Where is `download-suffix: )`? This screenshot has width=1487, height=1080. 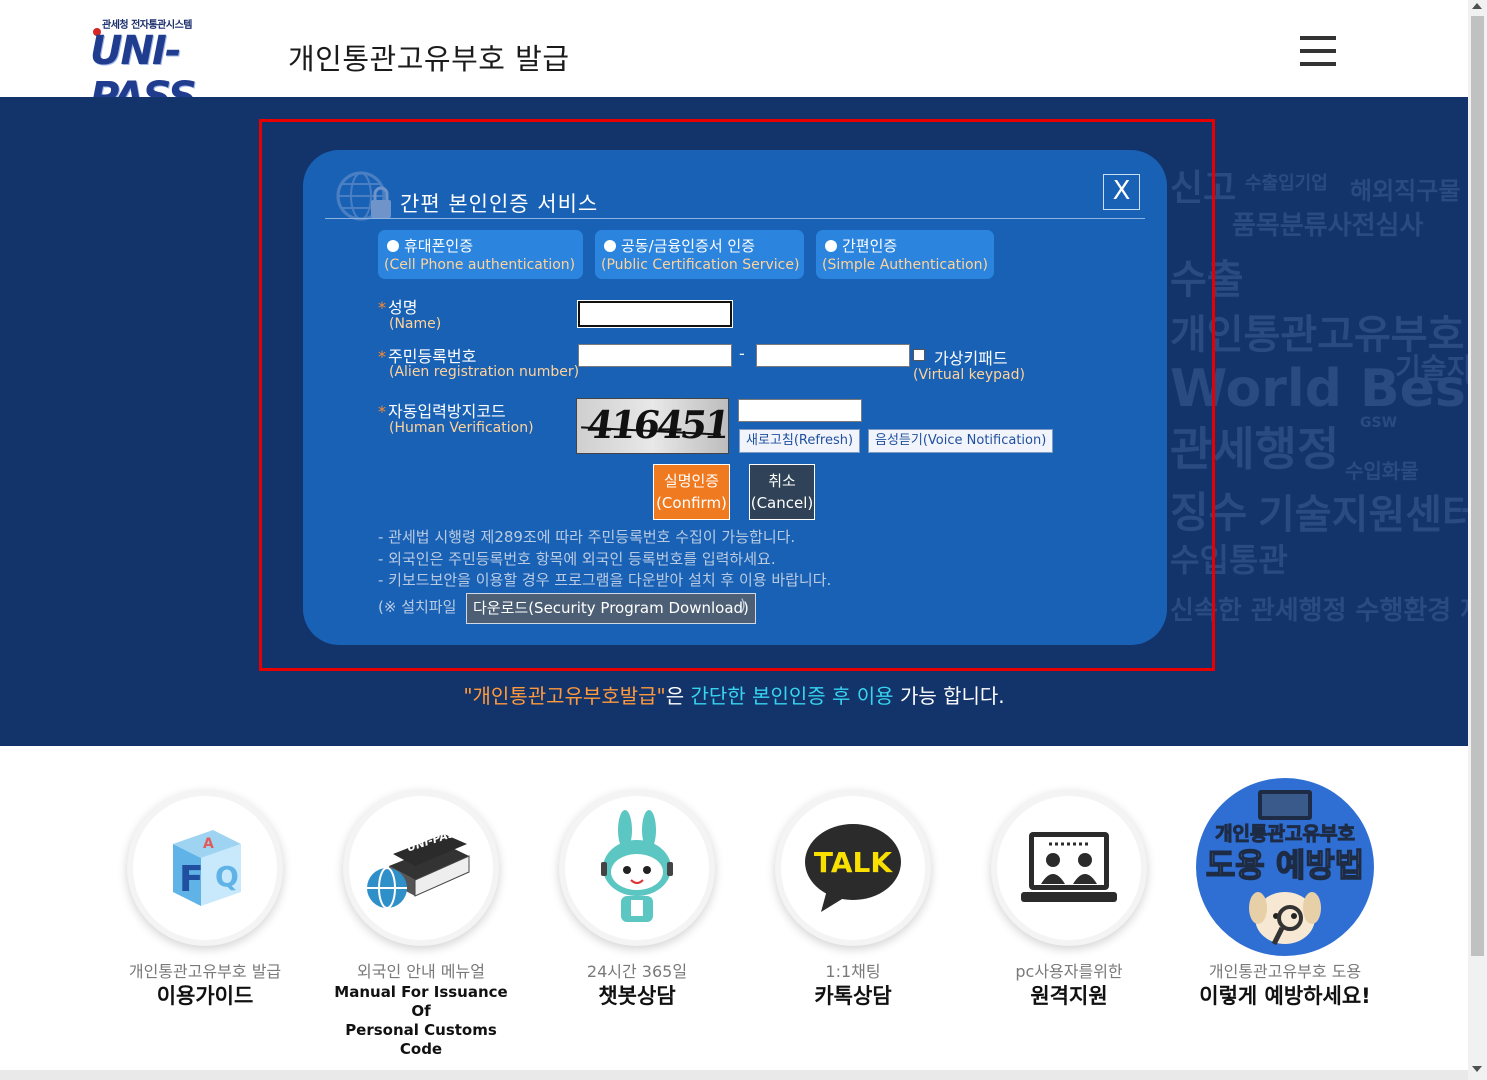 download-suffix: ) is located at coordinates (743, 605).